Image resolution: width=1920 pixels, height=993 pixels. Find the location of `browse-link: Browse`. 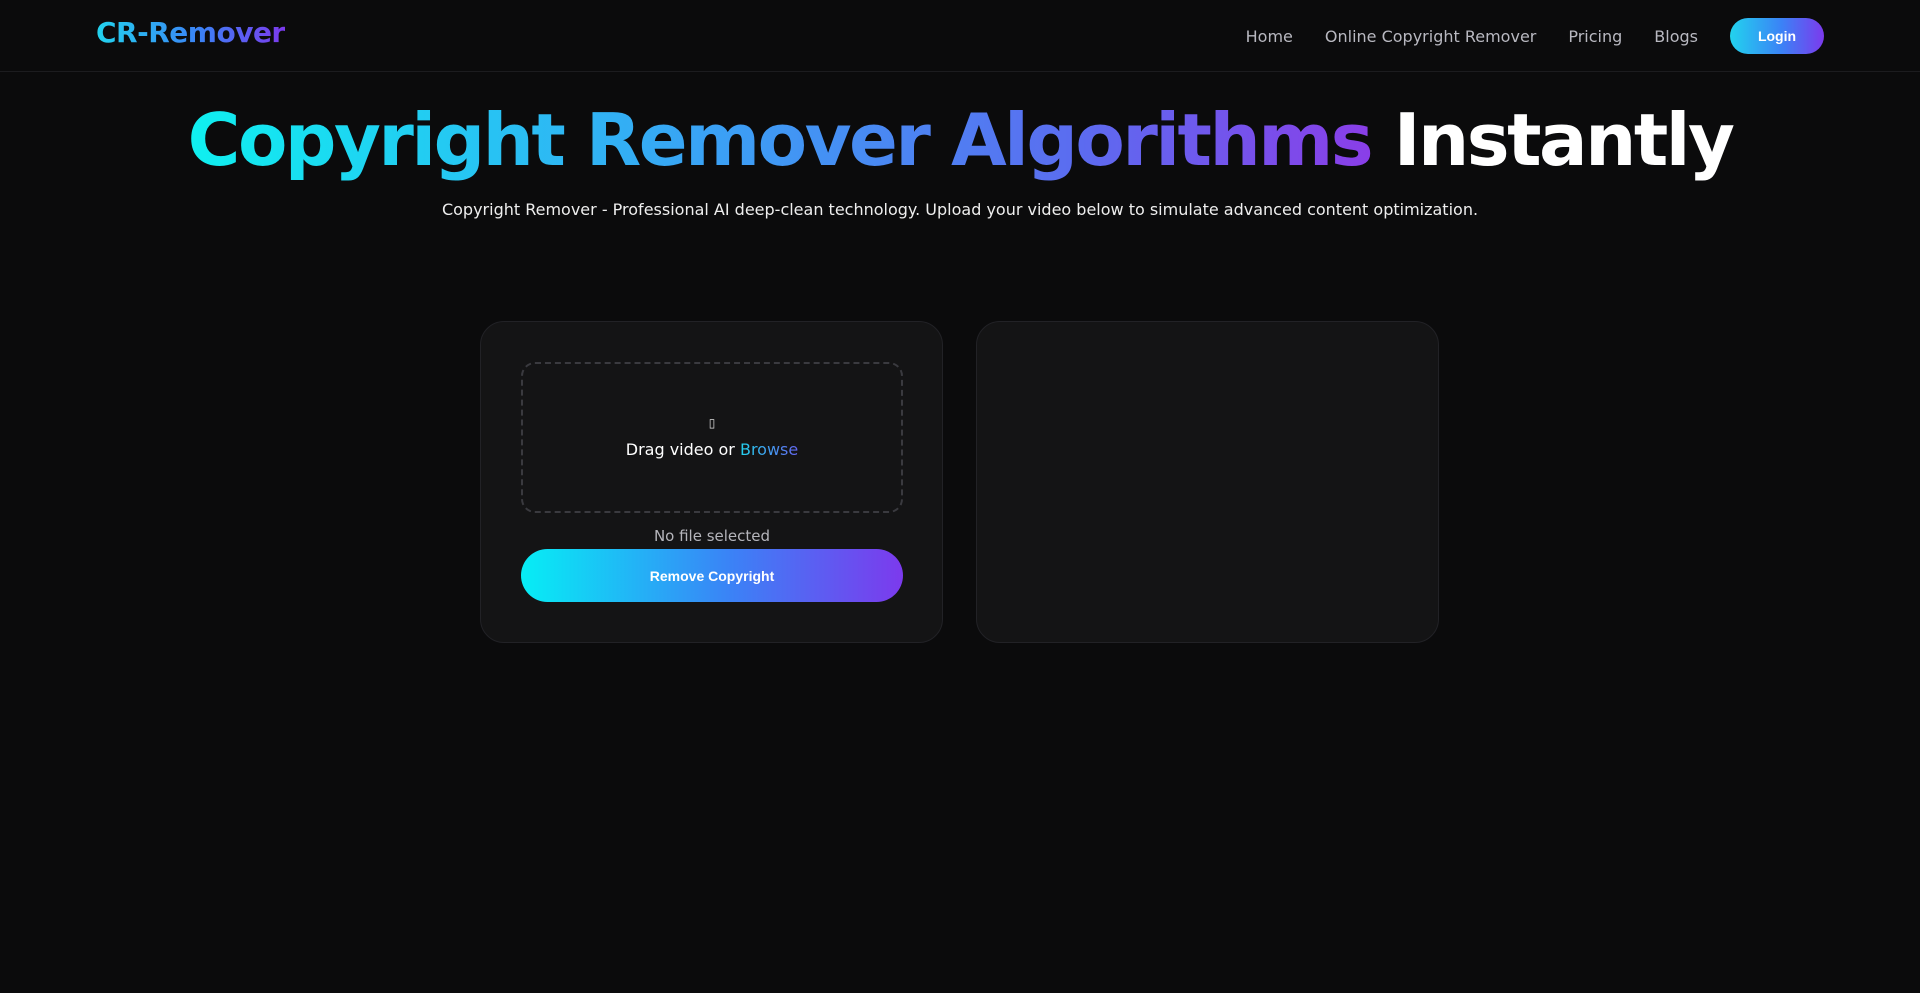

browse-link: Browse is located at coordinates (769, 449).